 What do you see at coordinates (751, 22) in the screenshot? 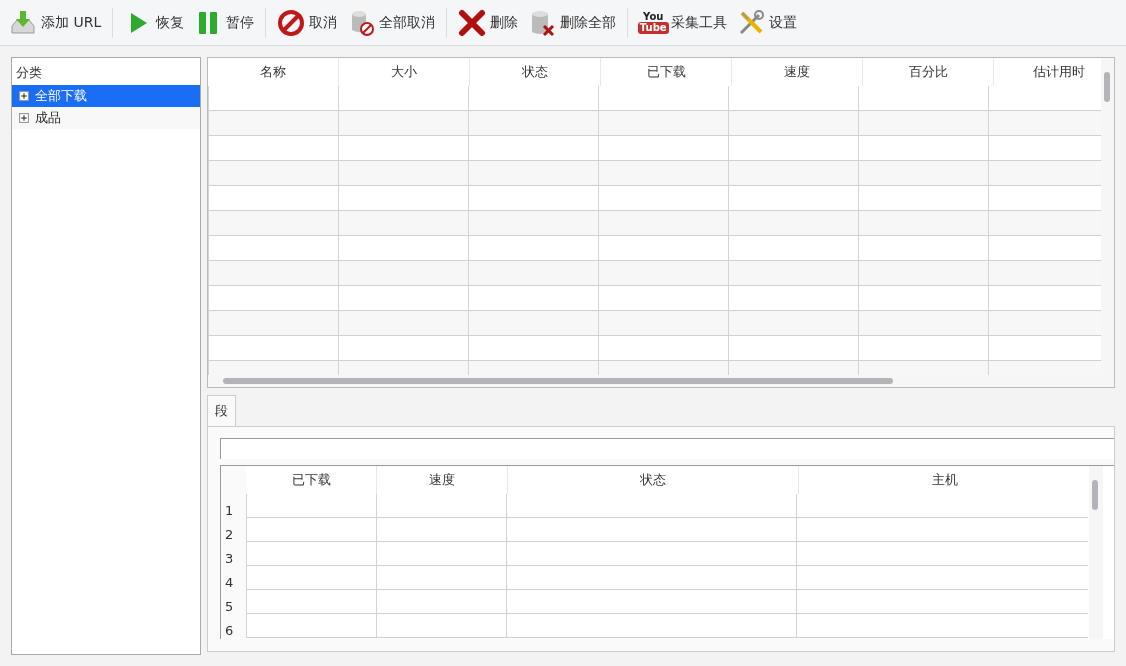
I see `tools-icon` at bounding box center [751, 22].